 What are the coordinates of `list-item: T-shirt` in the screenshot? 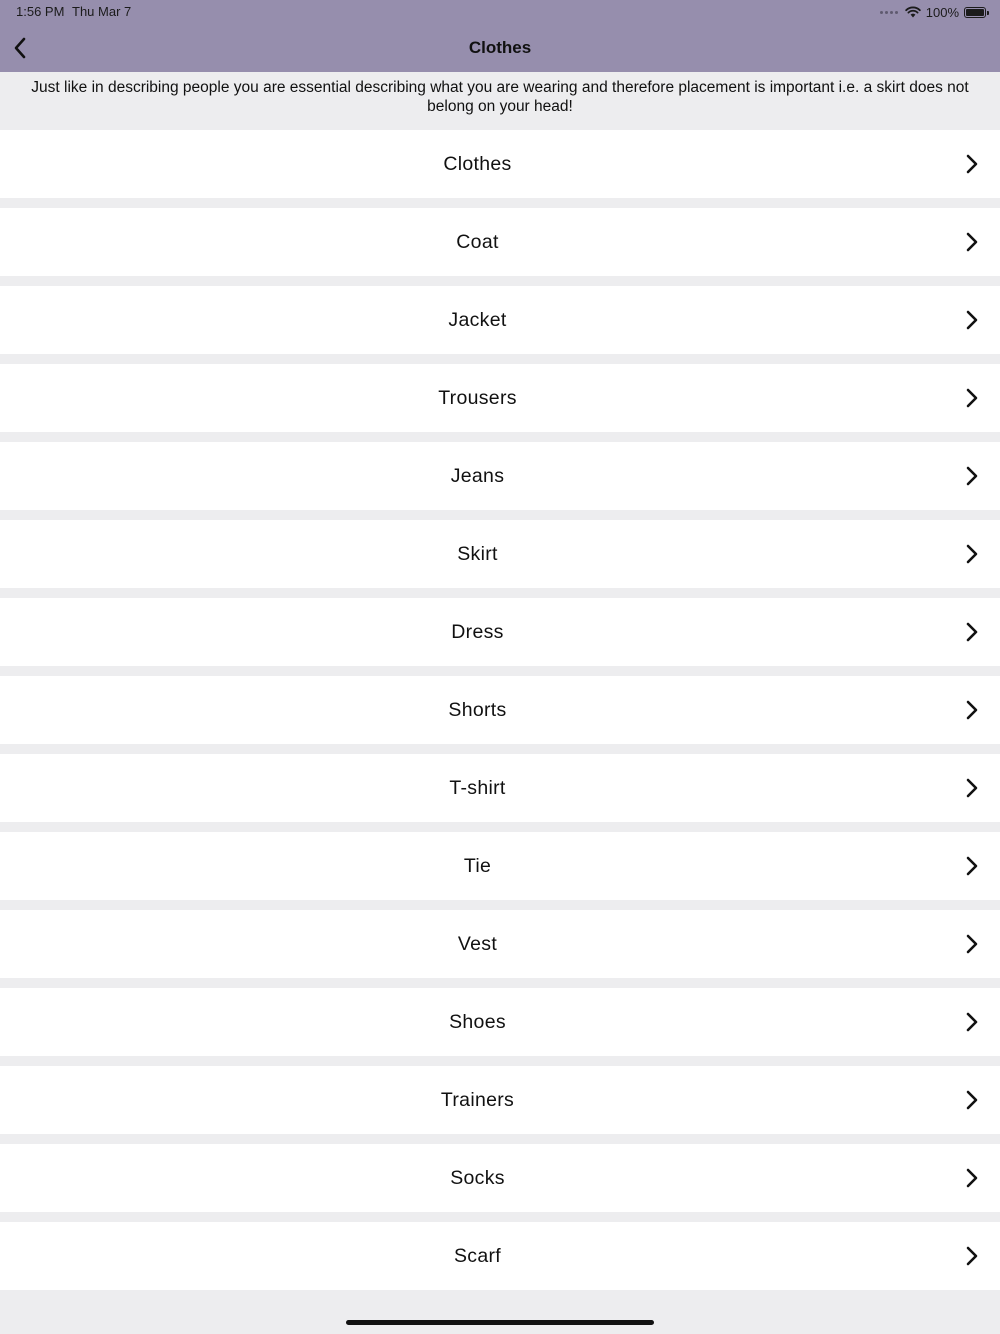 It's located at (500, 788).